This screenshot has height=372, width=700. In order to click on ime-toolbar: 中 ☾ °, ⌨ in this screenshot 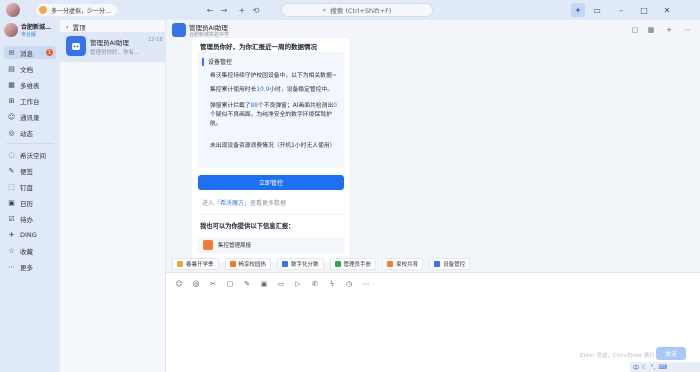, I will do `click(665, 367)`.